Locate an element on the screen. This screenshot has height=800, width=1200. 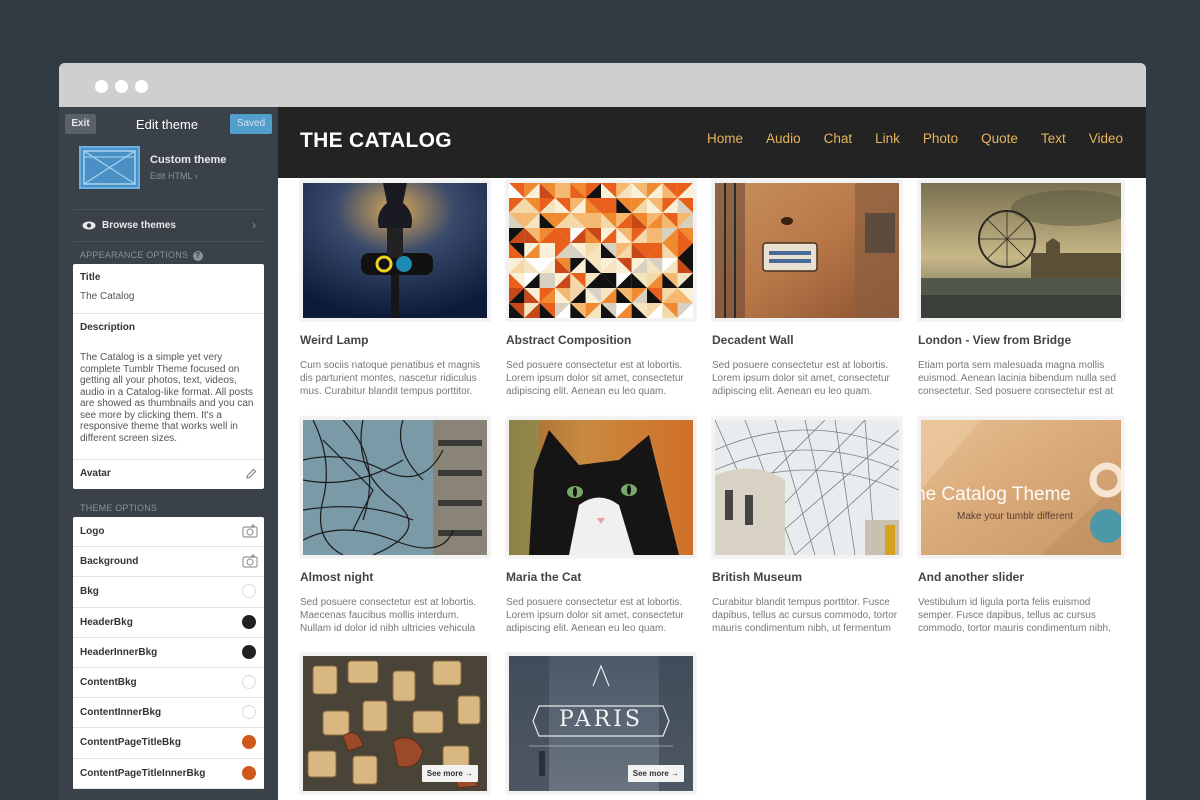
theme-option-row: Background is located at coordinates (168, 562).